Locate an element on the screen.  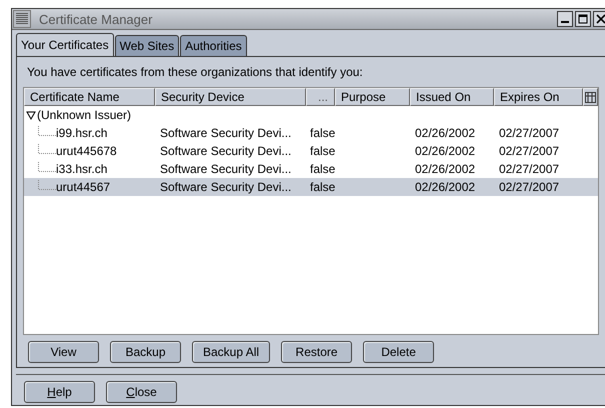
column-header: Security Device is located at coordinates (230, 97).